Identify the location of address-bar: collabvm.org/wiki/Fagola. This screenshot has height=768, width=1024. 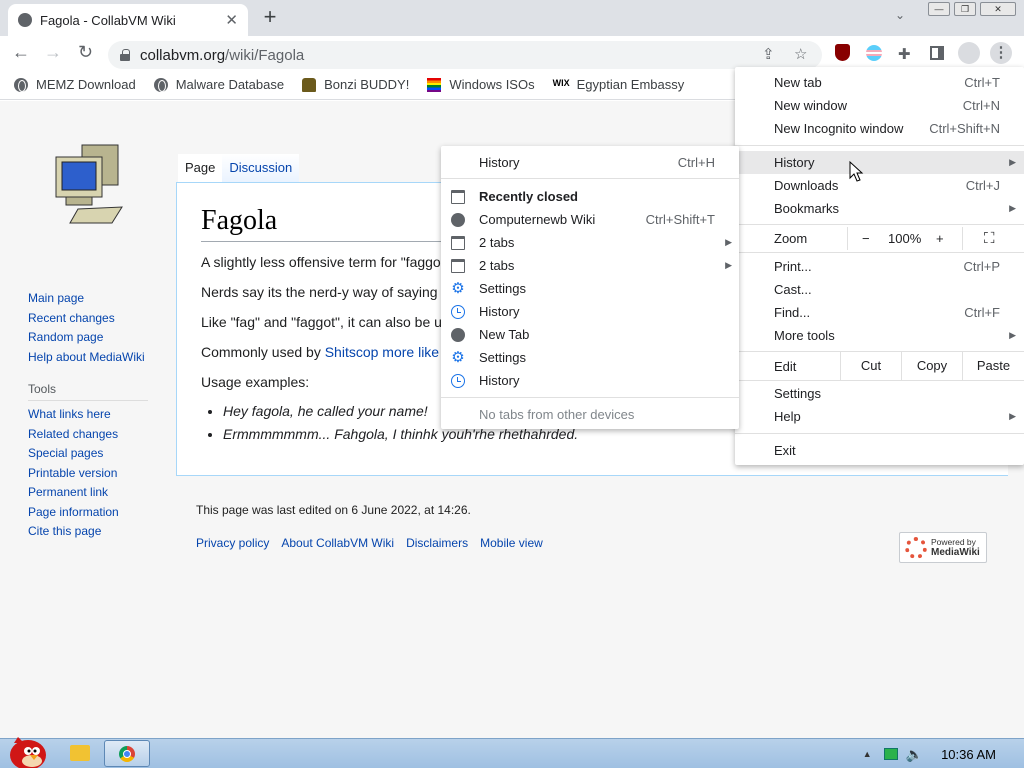
(465, 55).